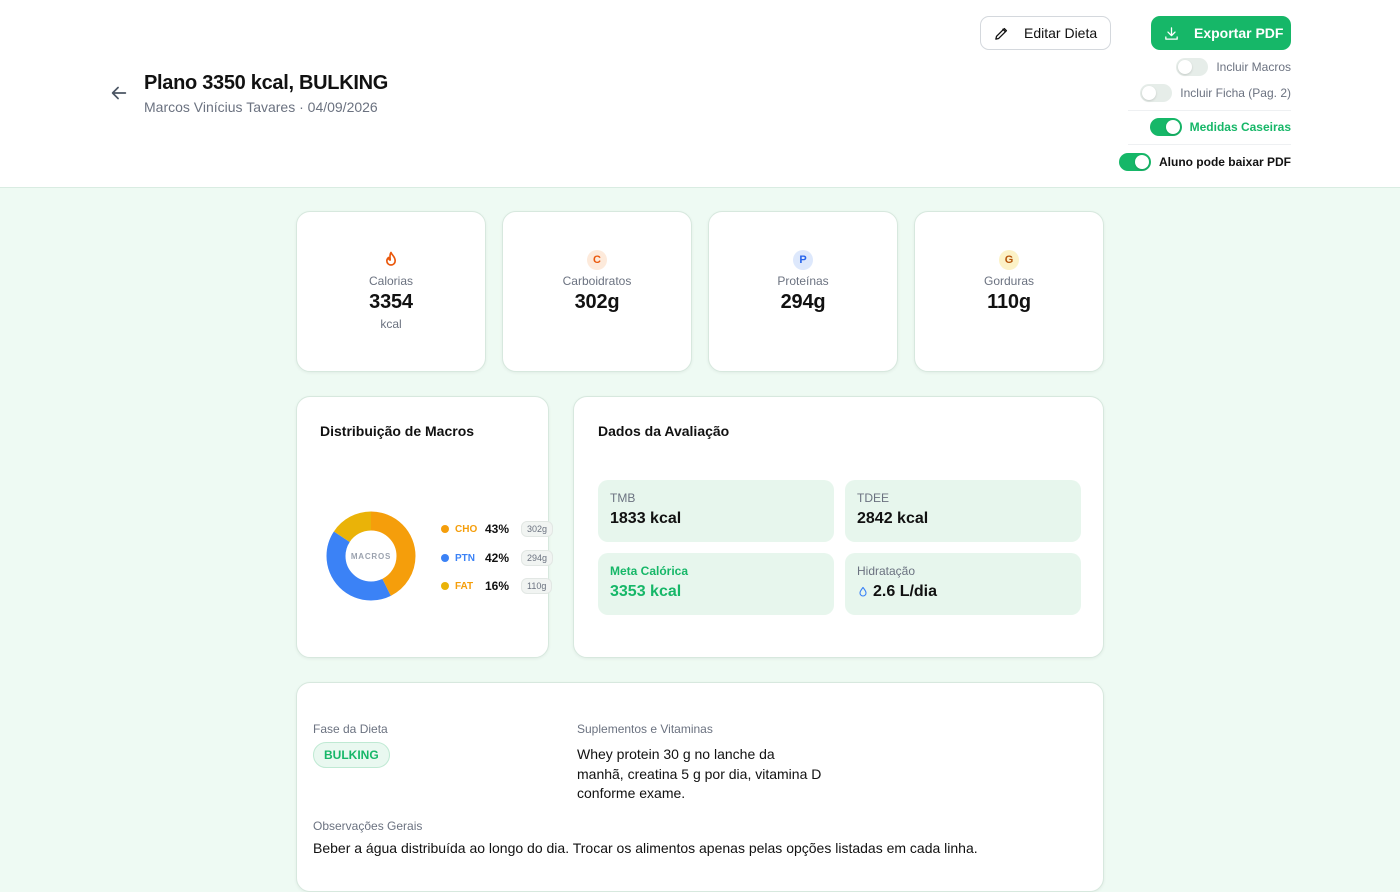  What do you see at coordinates (350, 729) in the screenshot?
I see `phase-label: Fase da Dieta` at bounding box center [350, 729].